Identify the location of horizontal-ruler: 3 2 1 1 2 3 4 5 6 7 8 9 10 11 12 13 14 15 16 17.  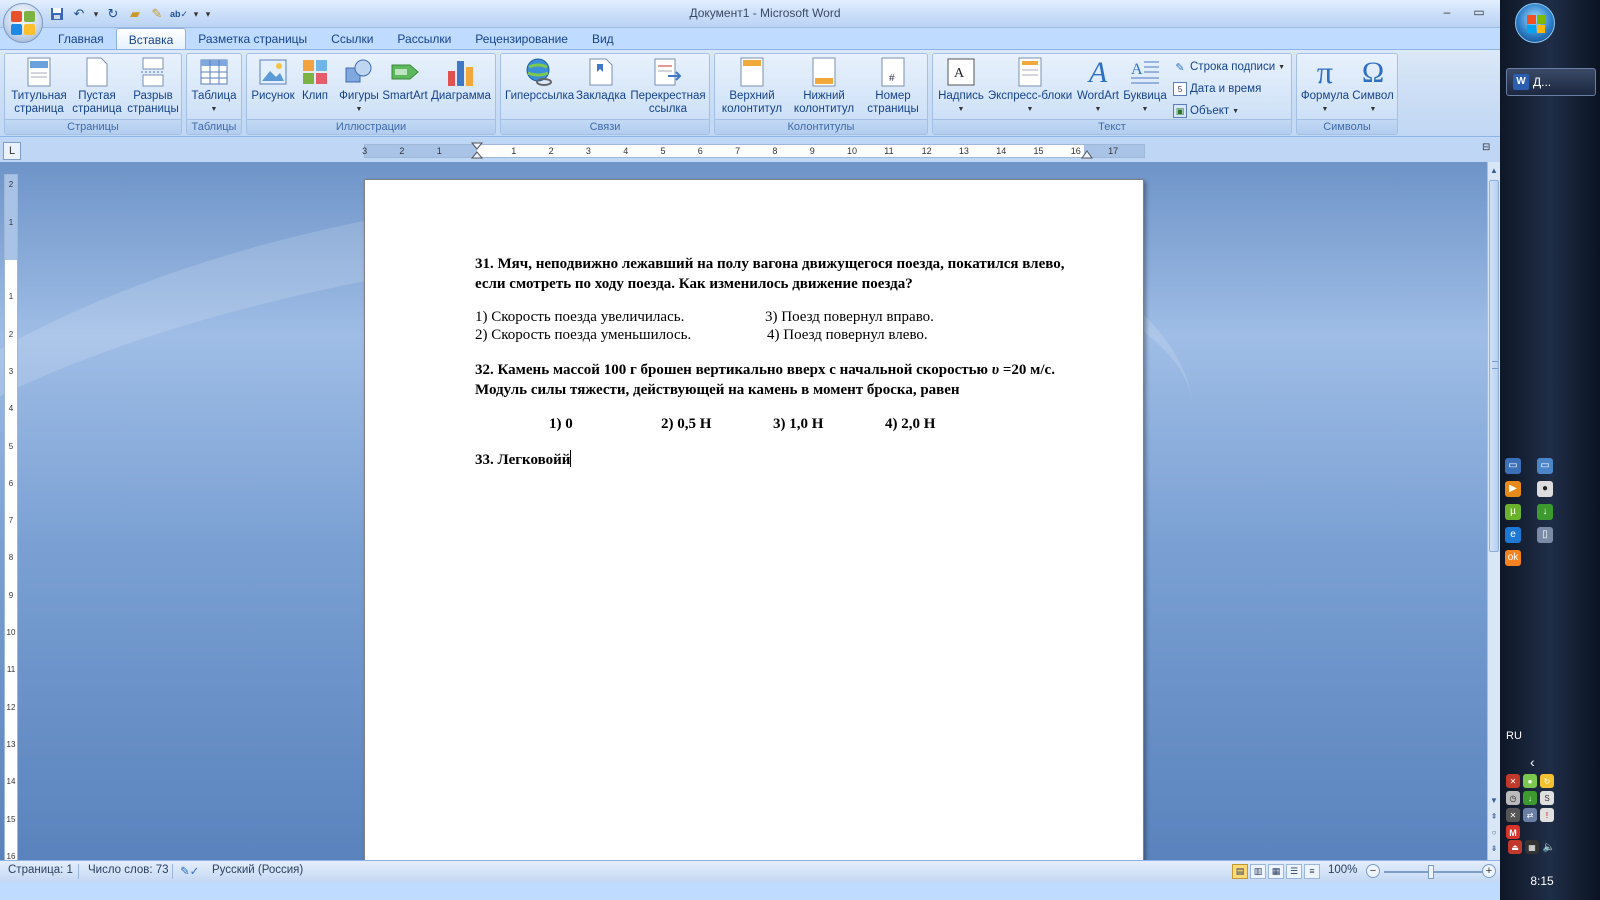
(753, 151).